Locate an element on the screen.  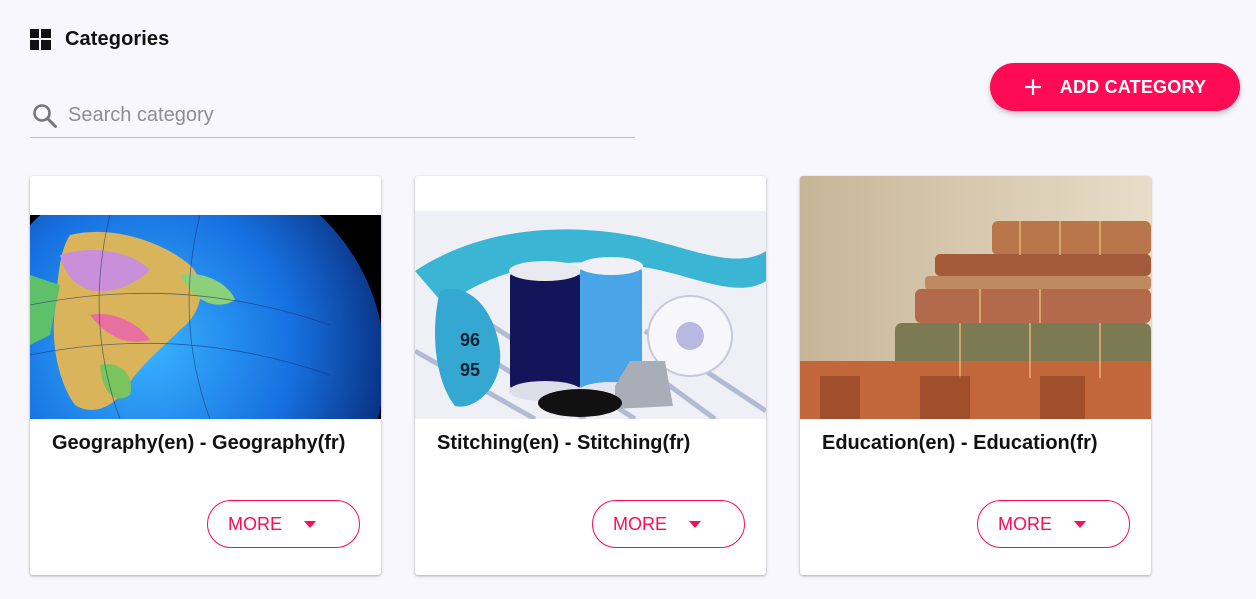
add-category-label: ADD CATEGORY is located at coordinates (1133, 86).